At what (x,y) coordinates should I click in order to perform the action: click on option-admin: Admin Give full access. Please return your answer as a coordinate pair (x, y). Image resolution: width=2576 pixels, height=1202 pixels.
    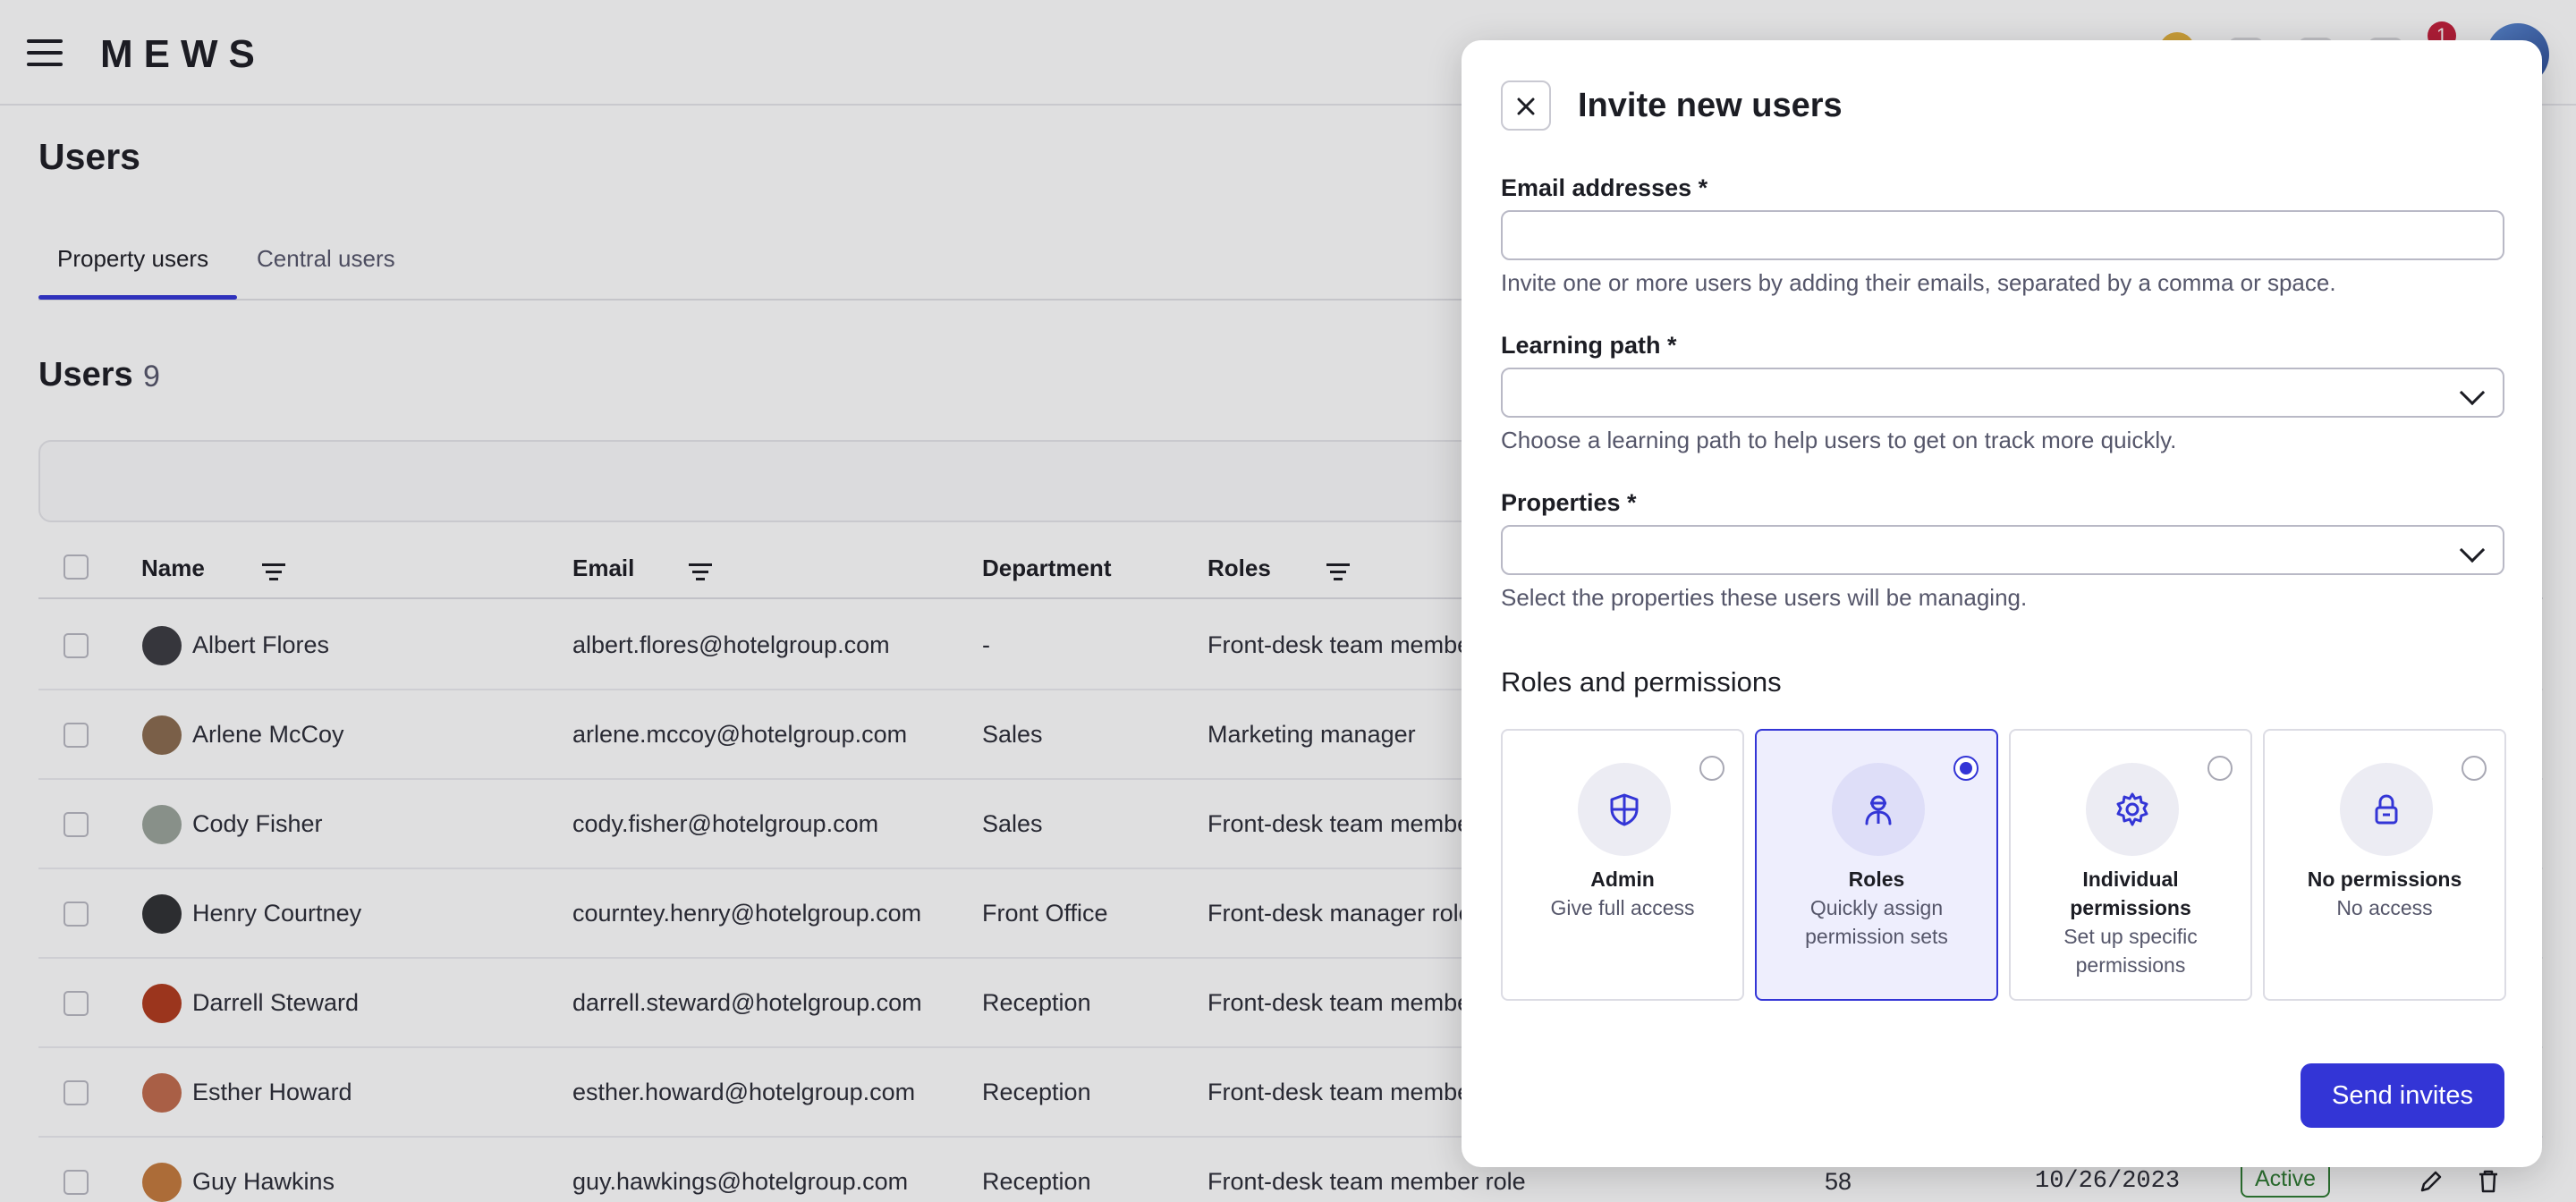
    Looking at the image, I should click on (1622, 865).